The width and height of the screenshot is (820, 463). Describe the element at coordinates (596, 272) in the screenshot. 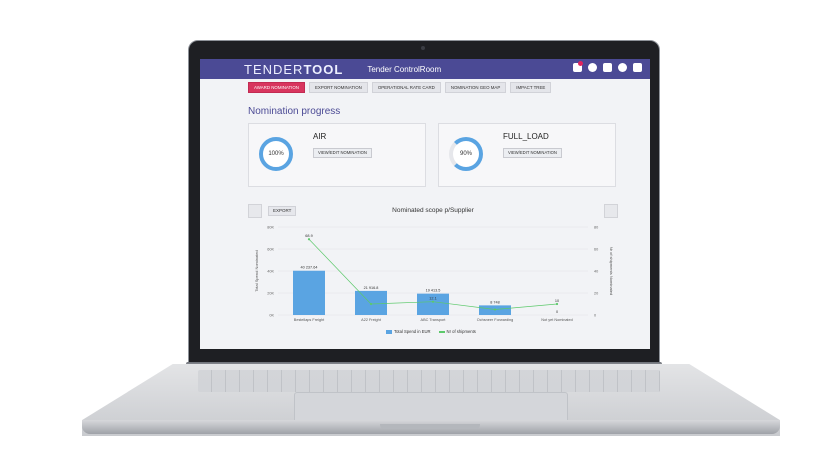

I see `y2-tick-label: 40` at that location.